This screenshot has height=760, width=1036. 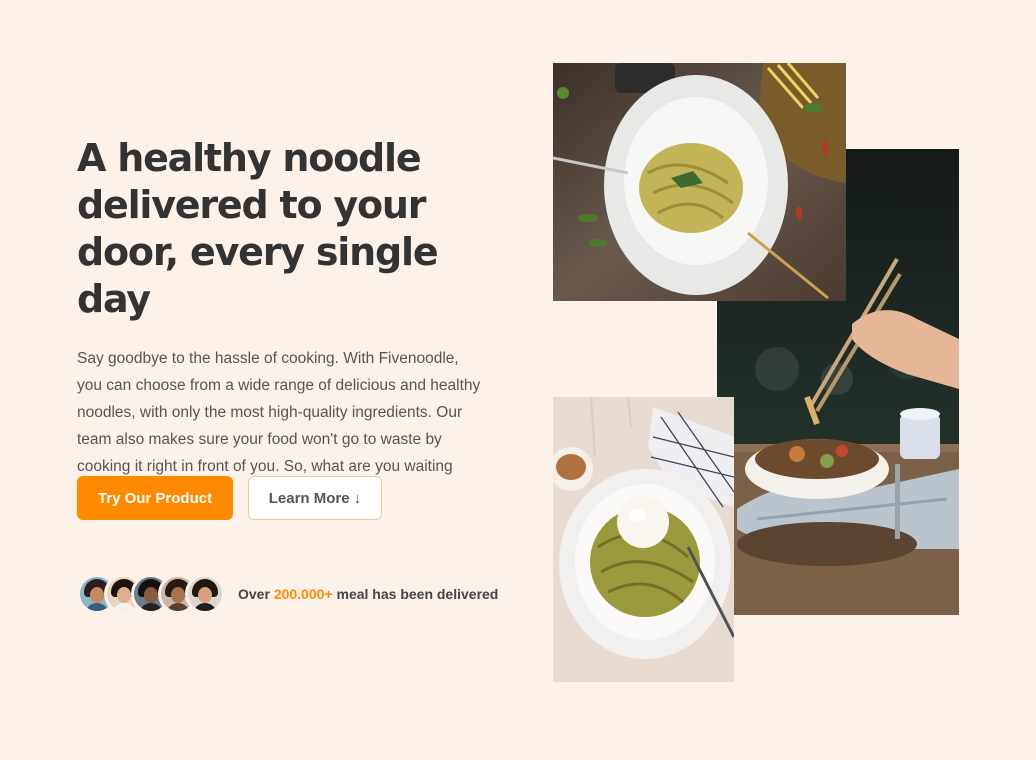 I want to click on delivered-prefix: Over, so click(x=254, y=594).